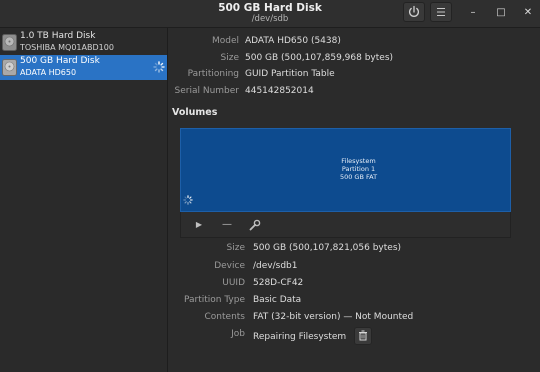 This screenshot has height=372, width=540. What do you see at coordinates (528, 13) in the screenshot?
I see `close-button: ✕` at bounding box center [528, 13].